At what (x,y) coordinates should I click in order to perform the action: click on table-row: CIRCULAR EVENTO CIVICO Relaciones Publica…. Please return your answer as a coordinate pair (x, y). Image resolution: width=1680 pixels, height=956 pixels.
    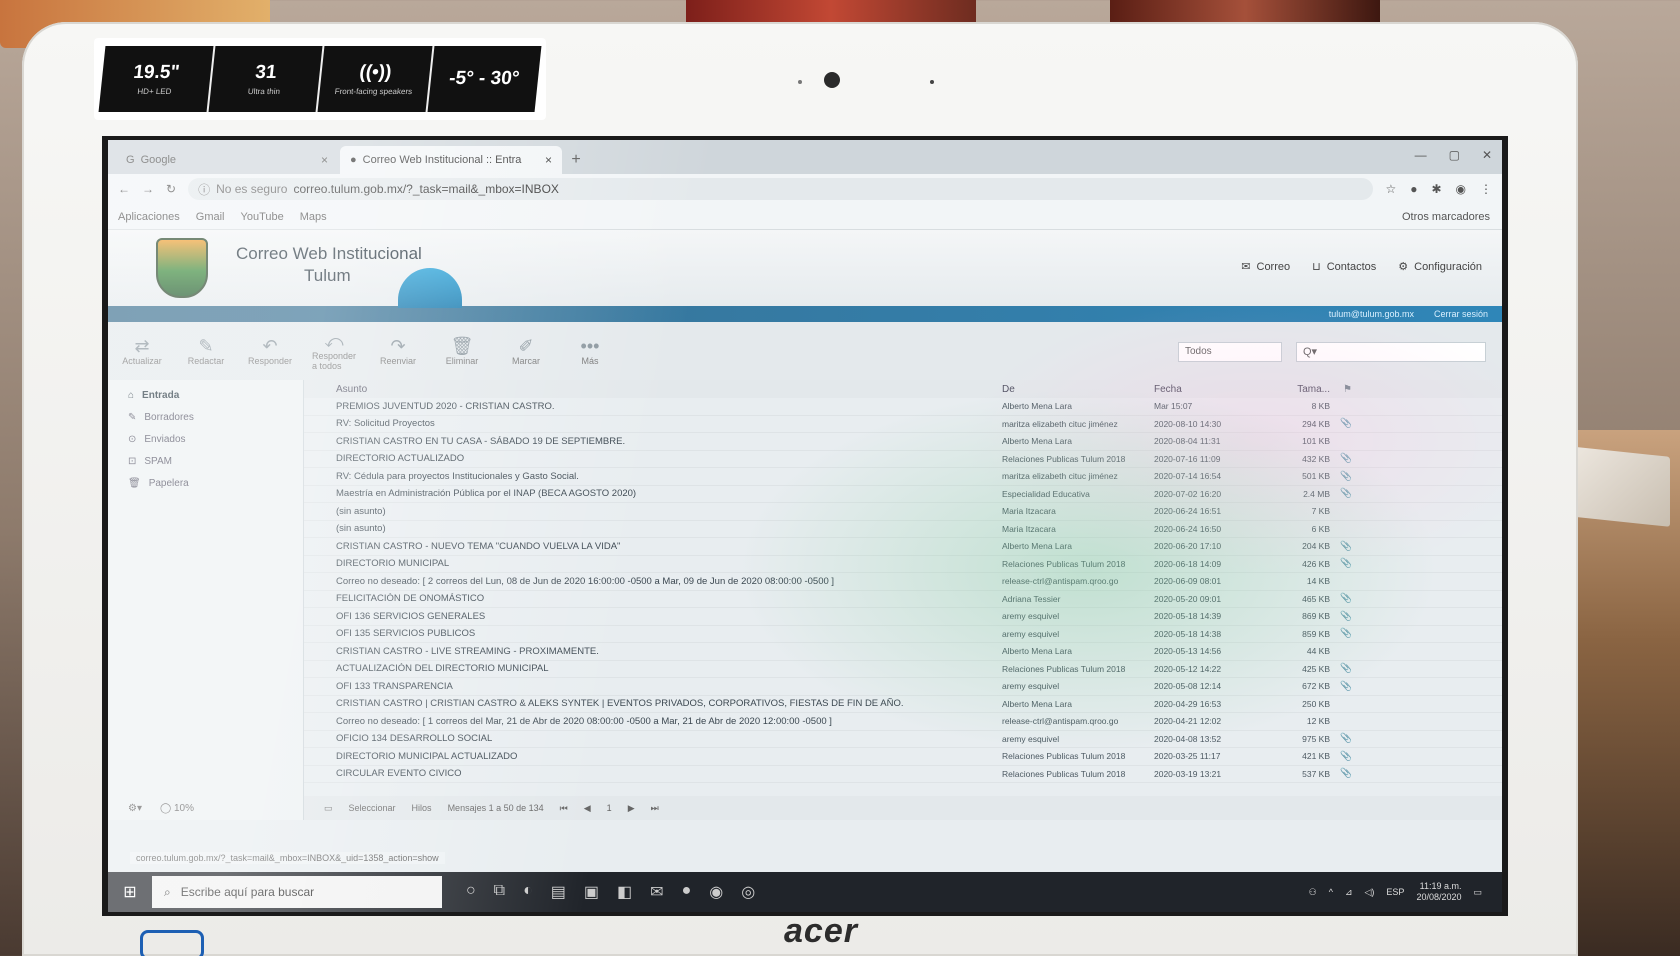
    Looking at the image, I should click on (903, 774).